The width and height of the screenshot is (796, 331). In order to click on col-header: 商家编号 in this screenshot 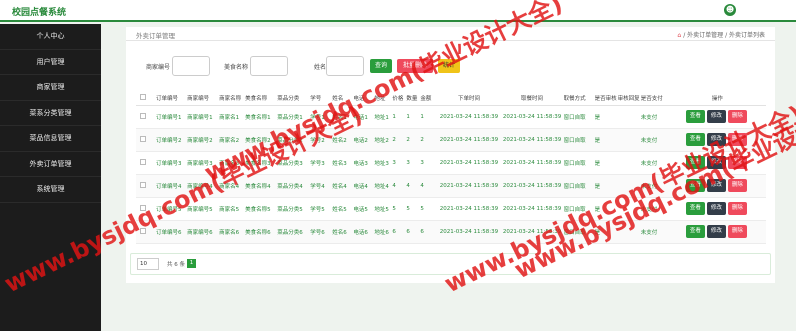, I will do `click(203, 99)`.